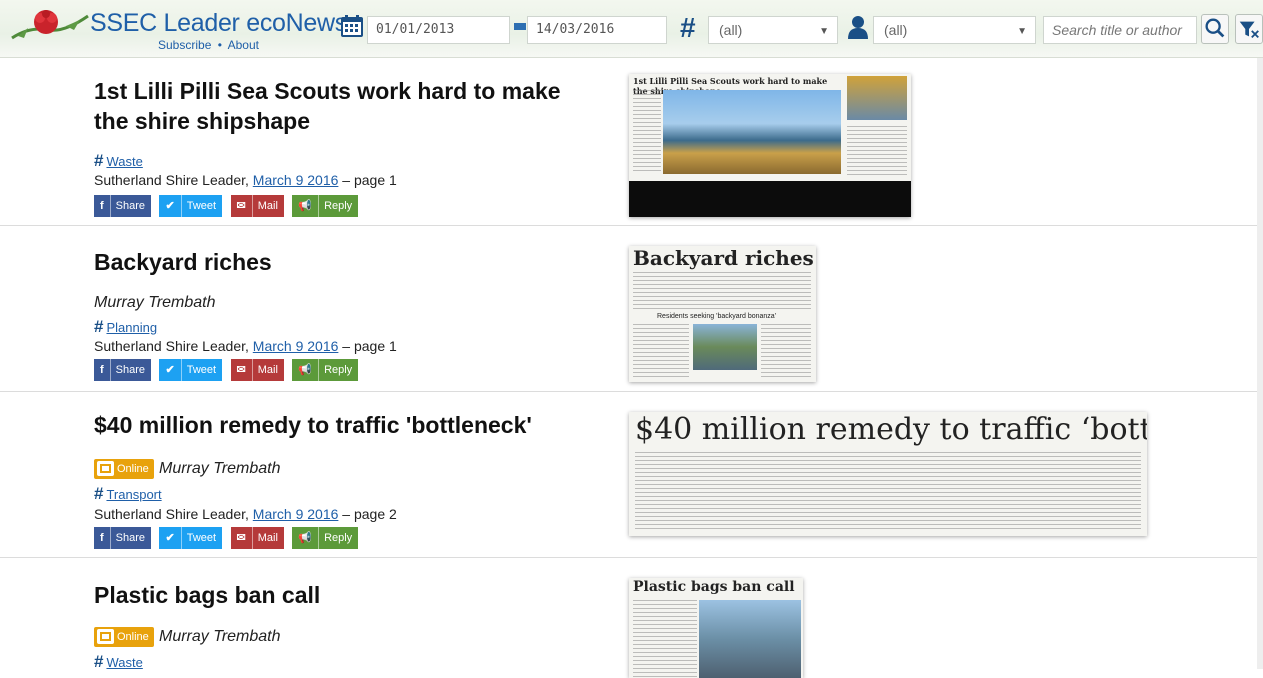  What do you see at coordinates (243, 45) in the screenshot?
I see `about-link: About` at bounding box center [243, 45].